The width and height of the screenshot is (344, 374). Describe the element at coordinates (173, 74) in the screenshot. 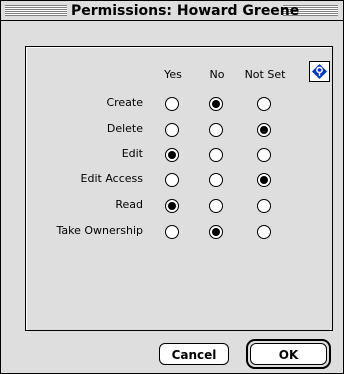

I see `column-header-yes: Yes` at that location.